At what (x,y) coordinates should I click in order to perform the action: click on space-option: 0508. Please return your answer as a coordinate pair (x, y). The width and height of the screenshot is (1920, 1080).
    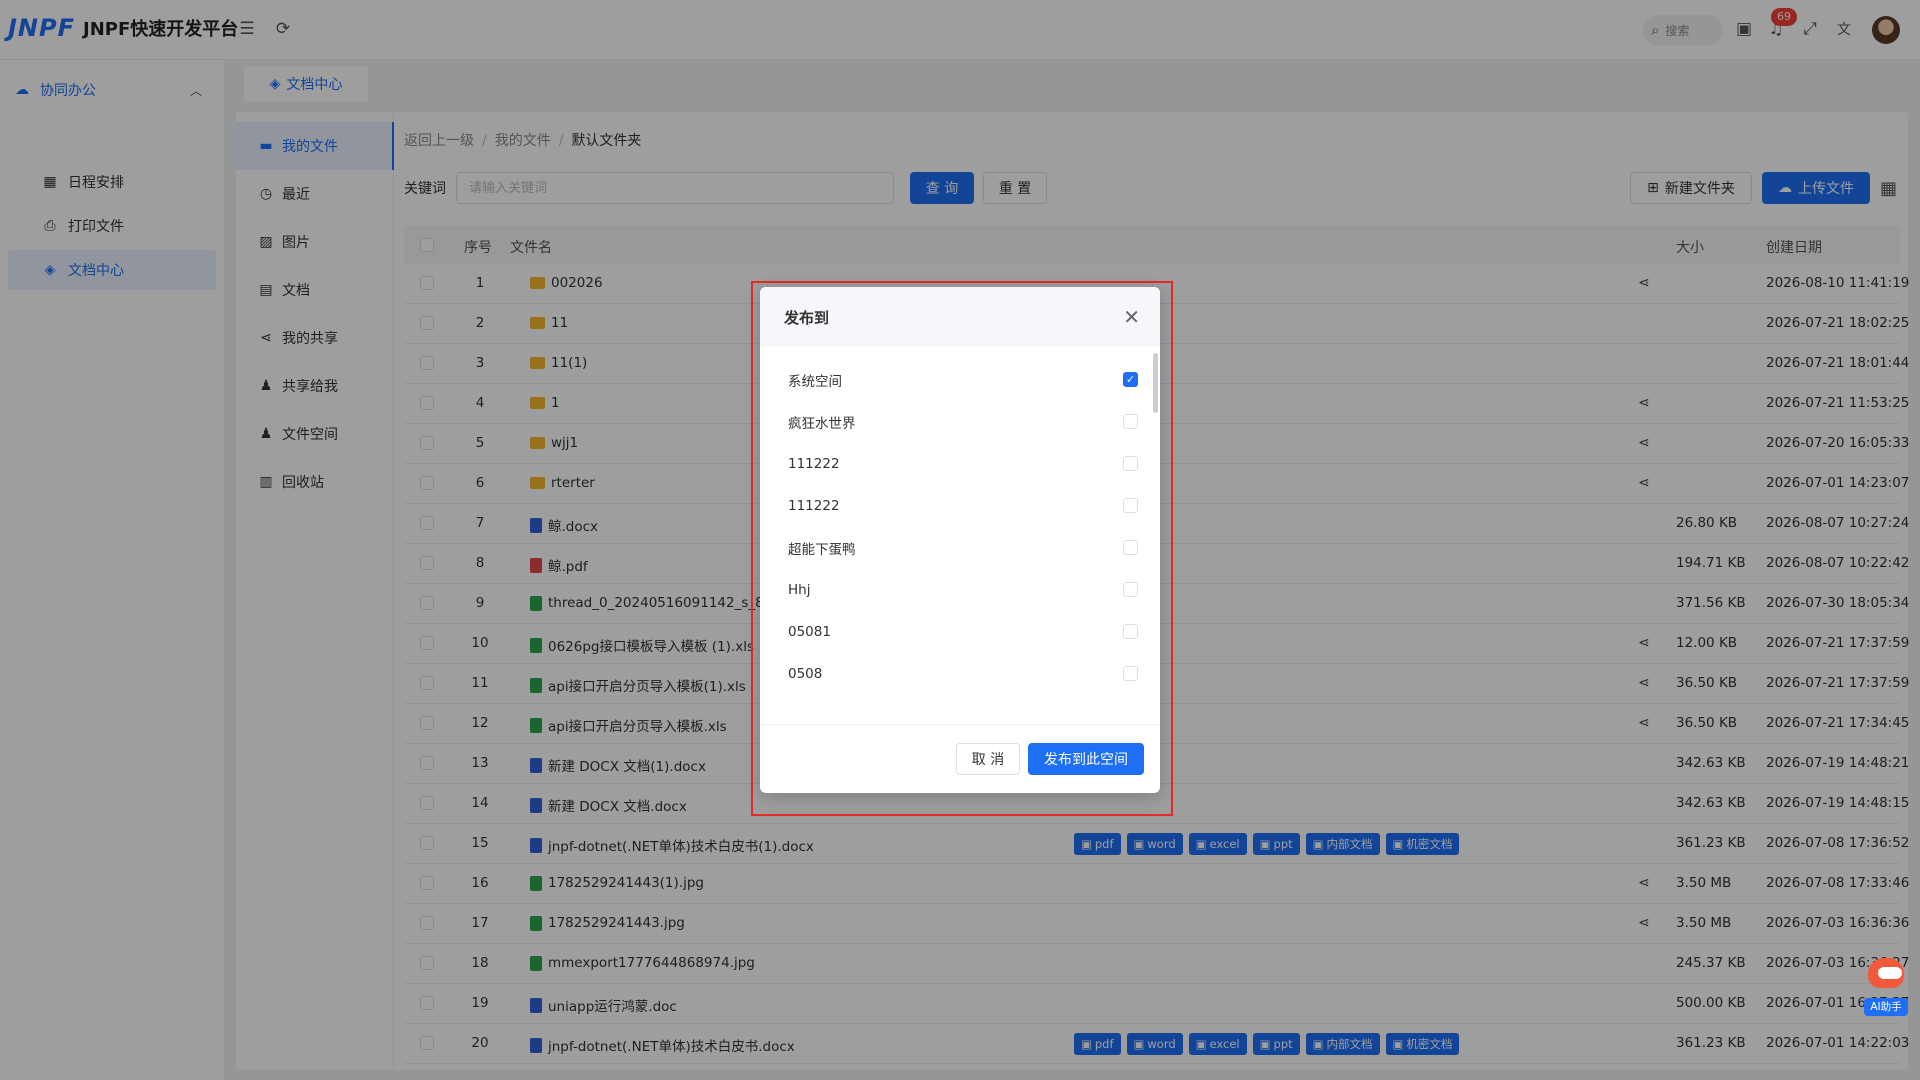
    Looking at the image, I should click on (963, 674).